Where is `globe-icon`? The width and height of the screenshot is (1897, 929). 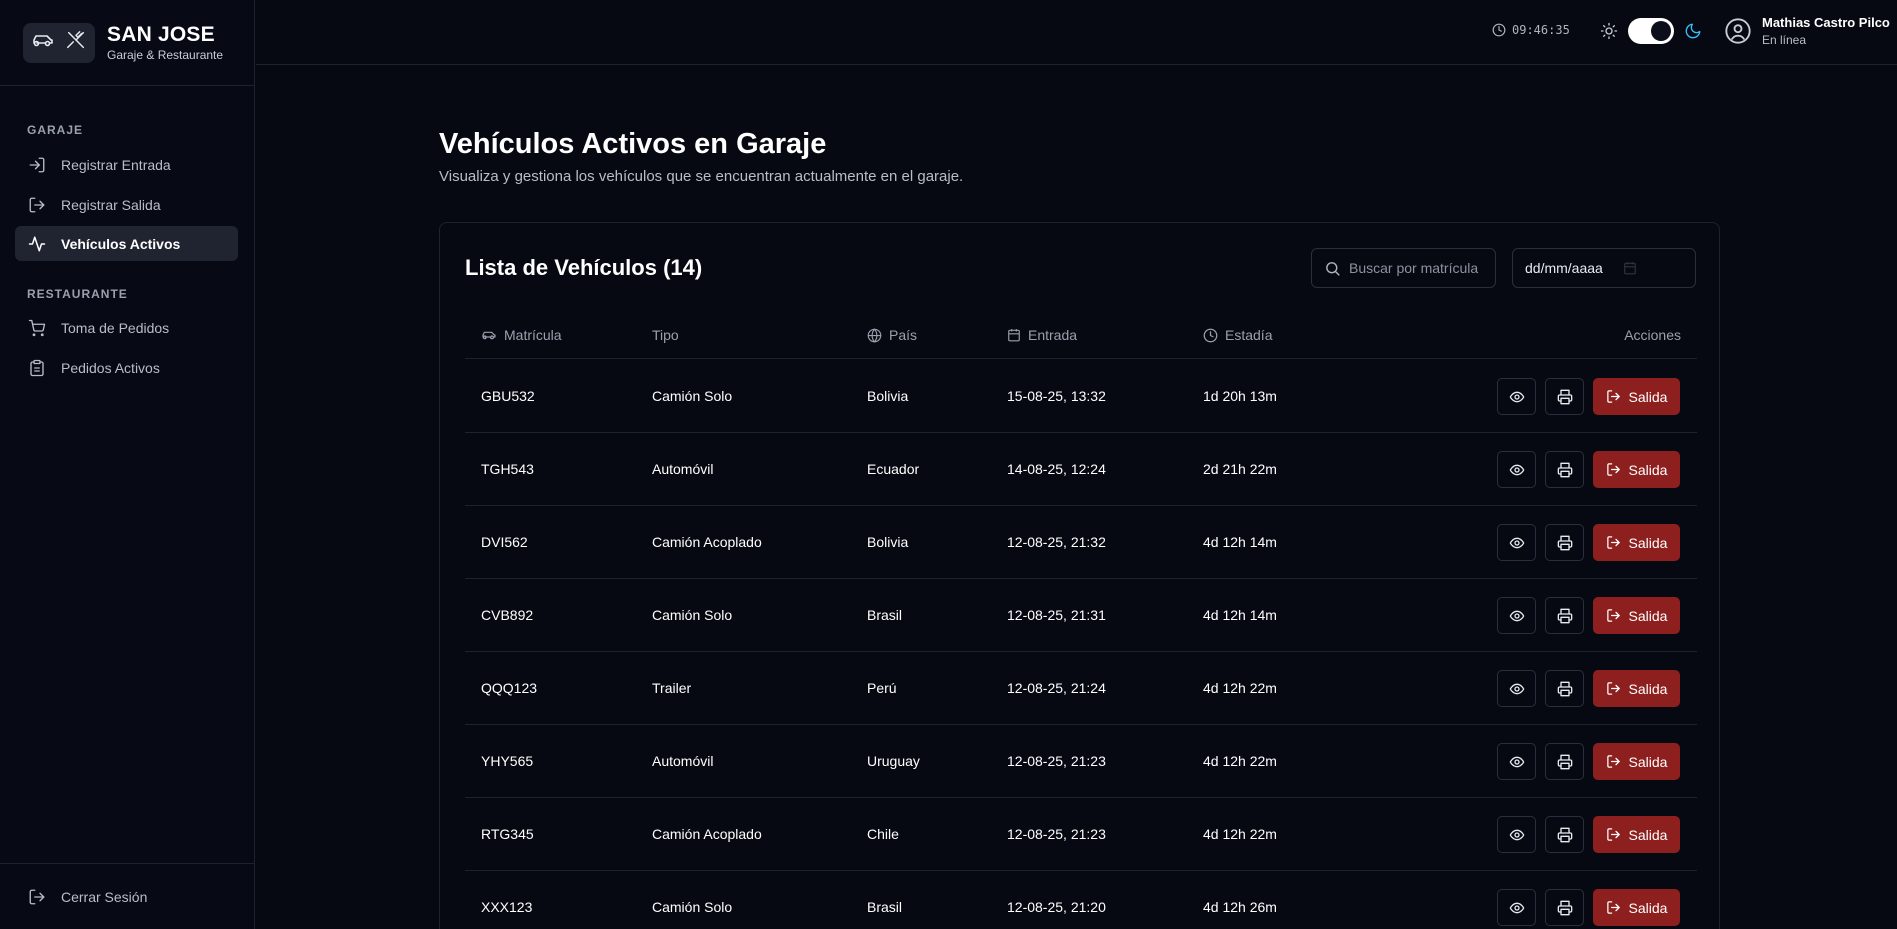 globe-icon is located at coordinates (874, 335).